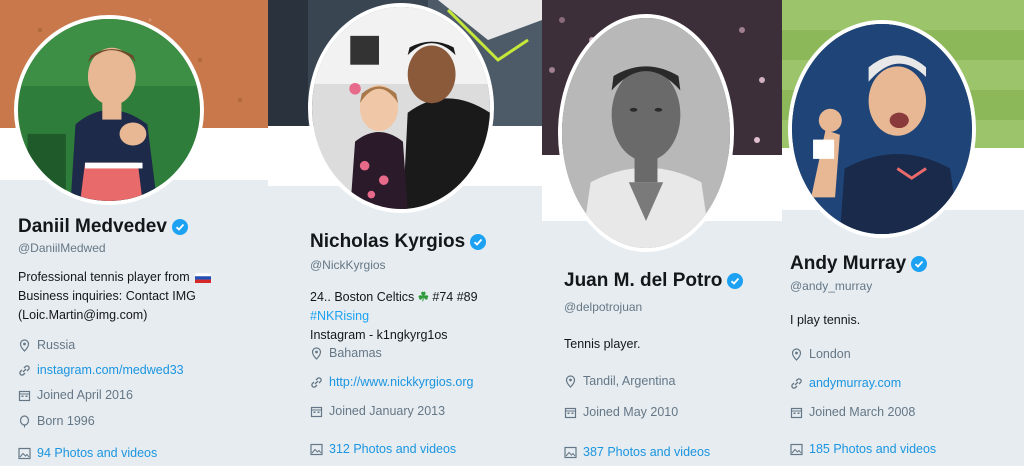 Image resolution: width=1024 pixels, height=466 pixels. I want to click on profile-name: Nicholas Kyrgios, so click(398, 242).